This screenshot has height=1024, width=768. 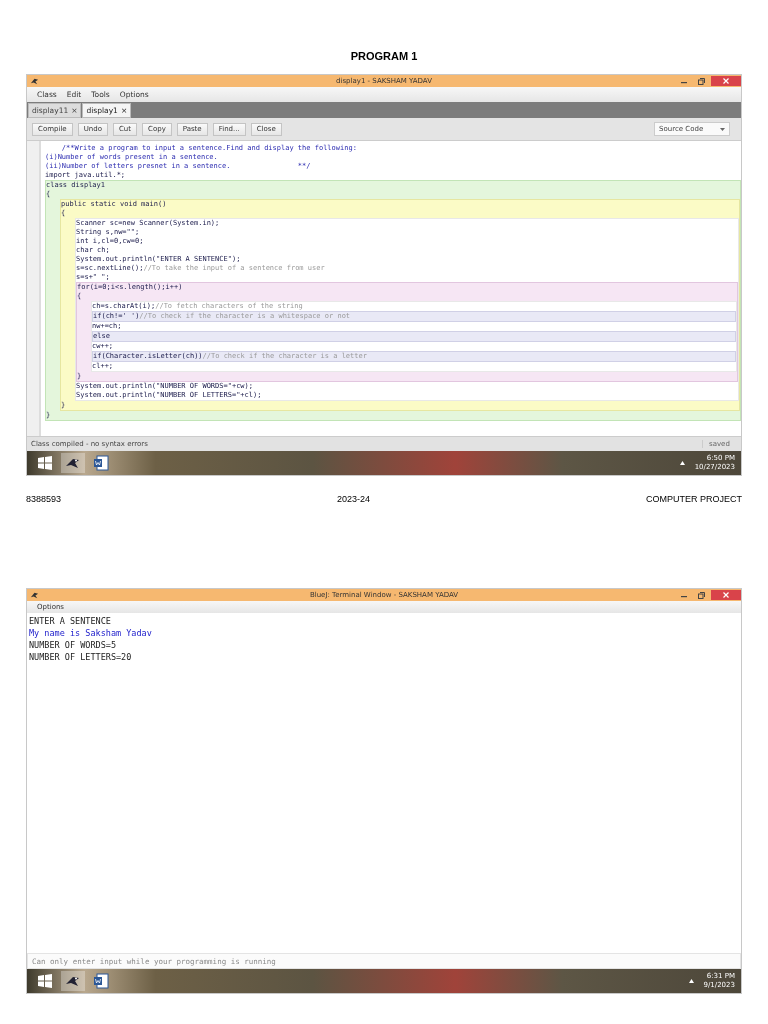 I want to click on page-title: PROGRAM 1, so click(x=384, y=56).